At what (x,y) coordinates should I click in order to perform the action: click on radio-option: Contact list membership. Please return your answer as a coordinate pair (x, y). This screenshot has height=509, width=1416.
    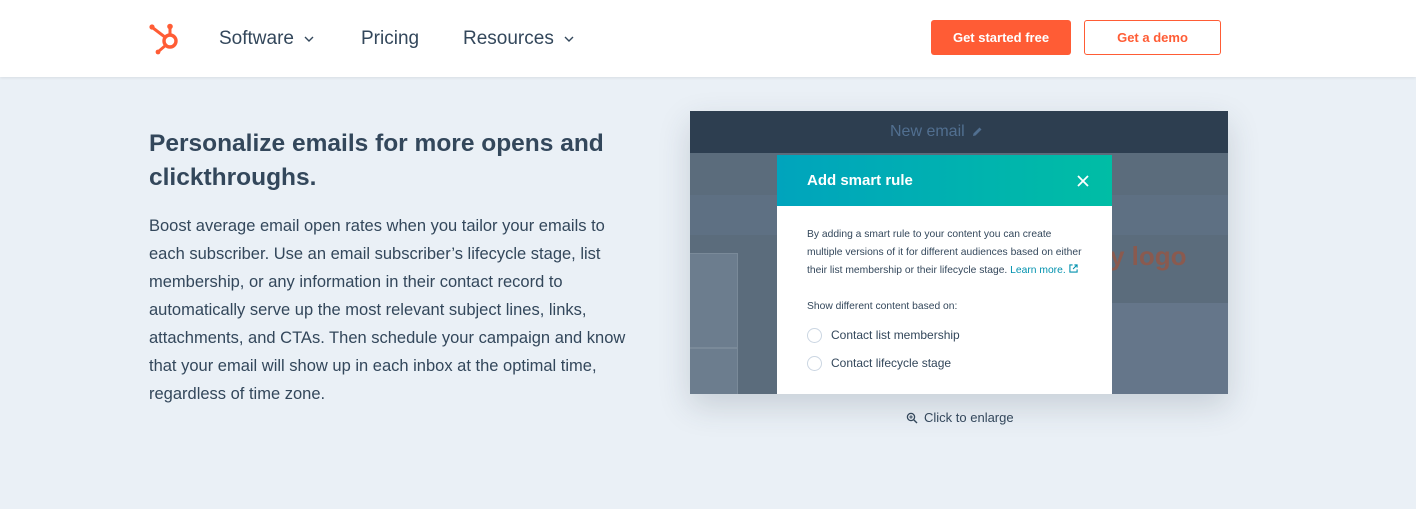
    Looking at the image, I should click on (944, 335).